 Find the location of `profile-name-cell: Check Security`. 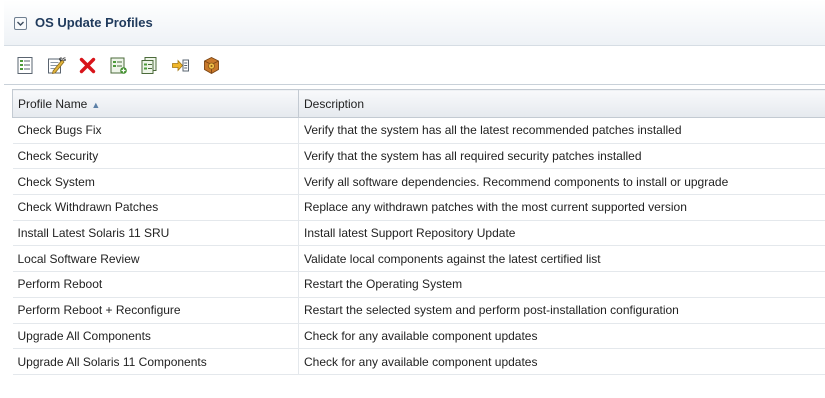

profile-name-cell: Check Security is located at coordinates (155, 156).